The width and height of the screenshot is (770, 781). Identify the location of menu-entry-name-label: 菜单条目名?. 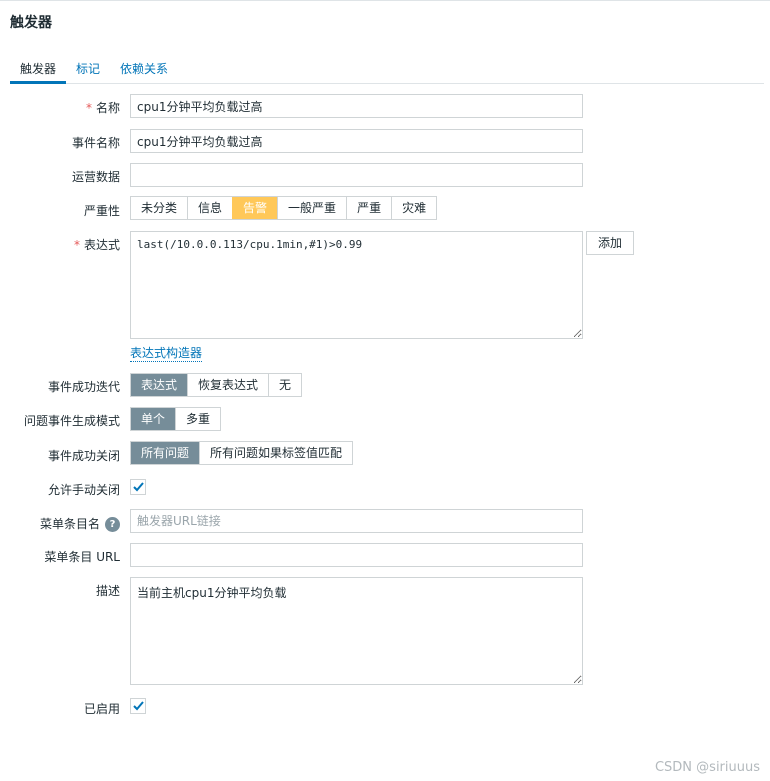
(80, 523).